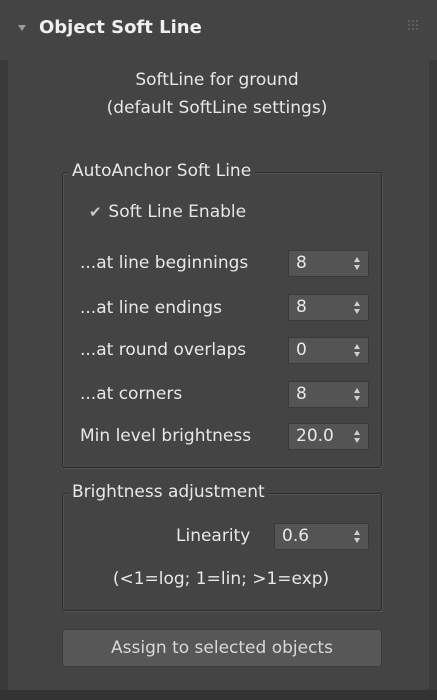 The height and width of the screenshot is (700, 437). Describe the element at coordinates (131, 394) in the screenshot. I see `corners-label: ...at corners` at that location.